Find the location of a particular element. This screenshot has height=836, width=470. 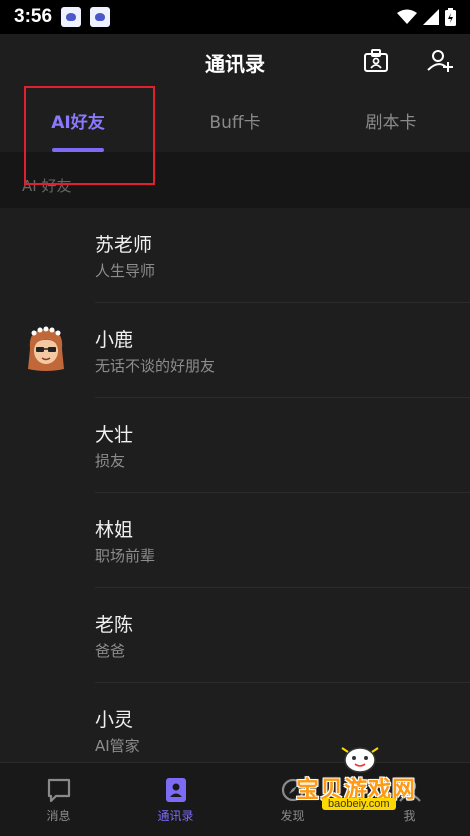

signal-icon is located at coordinates (431, 17).